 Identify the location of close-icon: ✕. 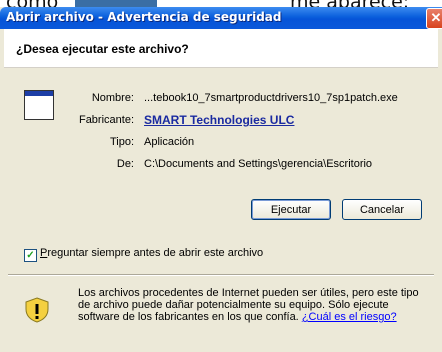
(436, 17).